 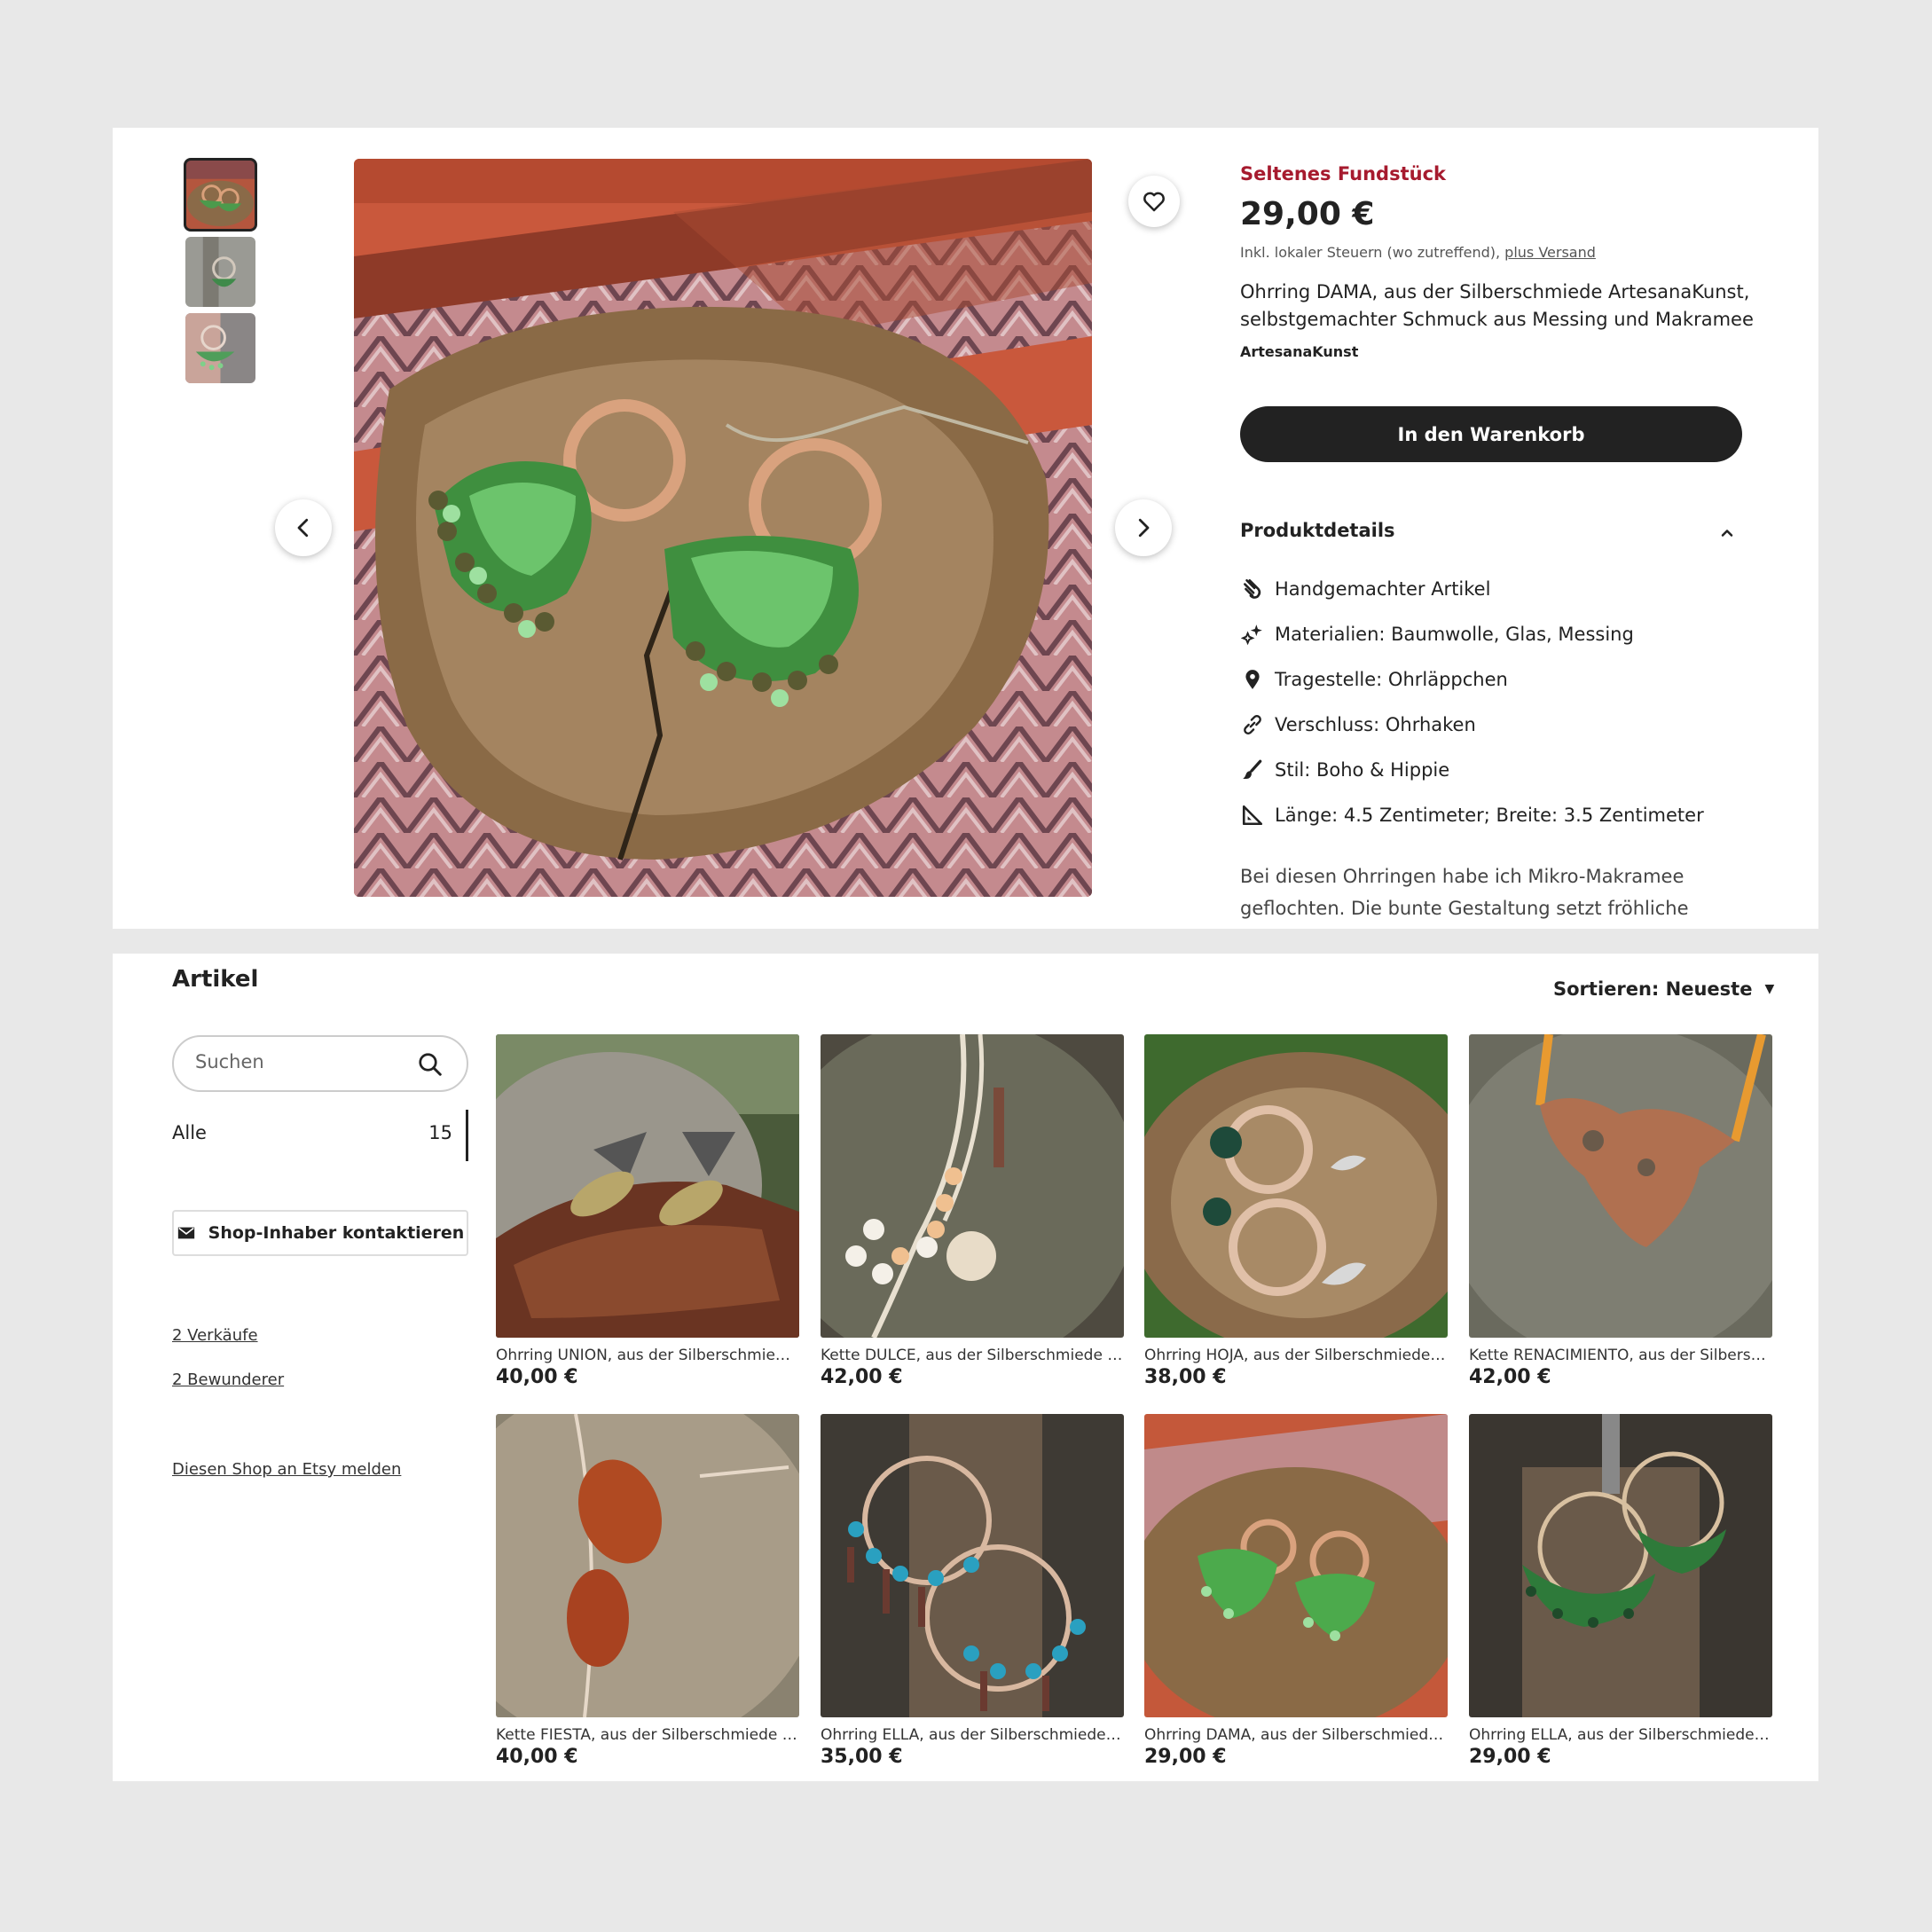 What do you see at coordinates (1252, 634) in the screenshot?
I see `materials-sparkle-icon` at bounding box center [1252, 634].